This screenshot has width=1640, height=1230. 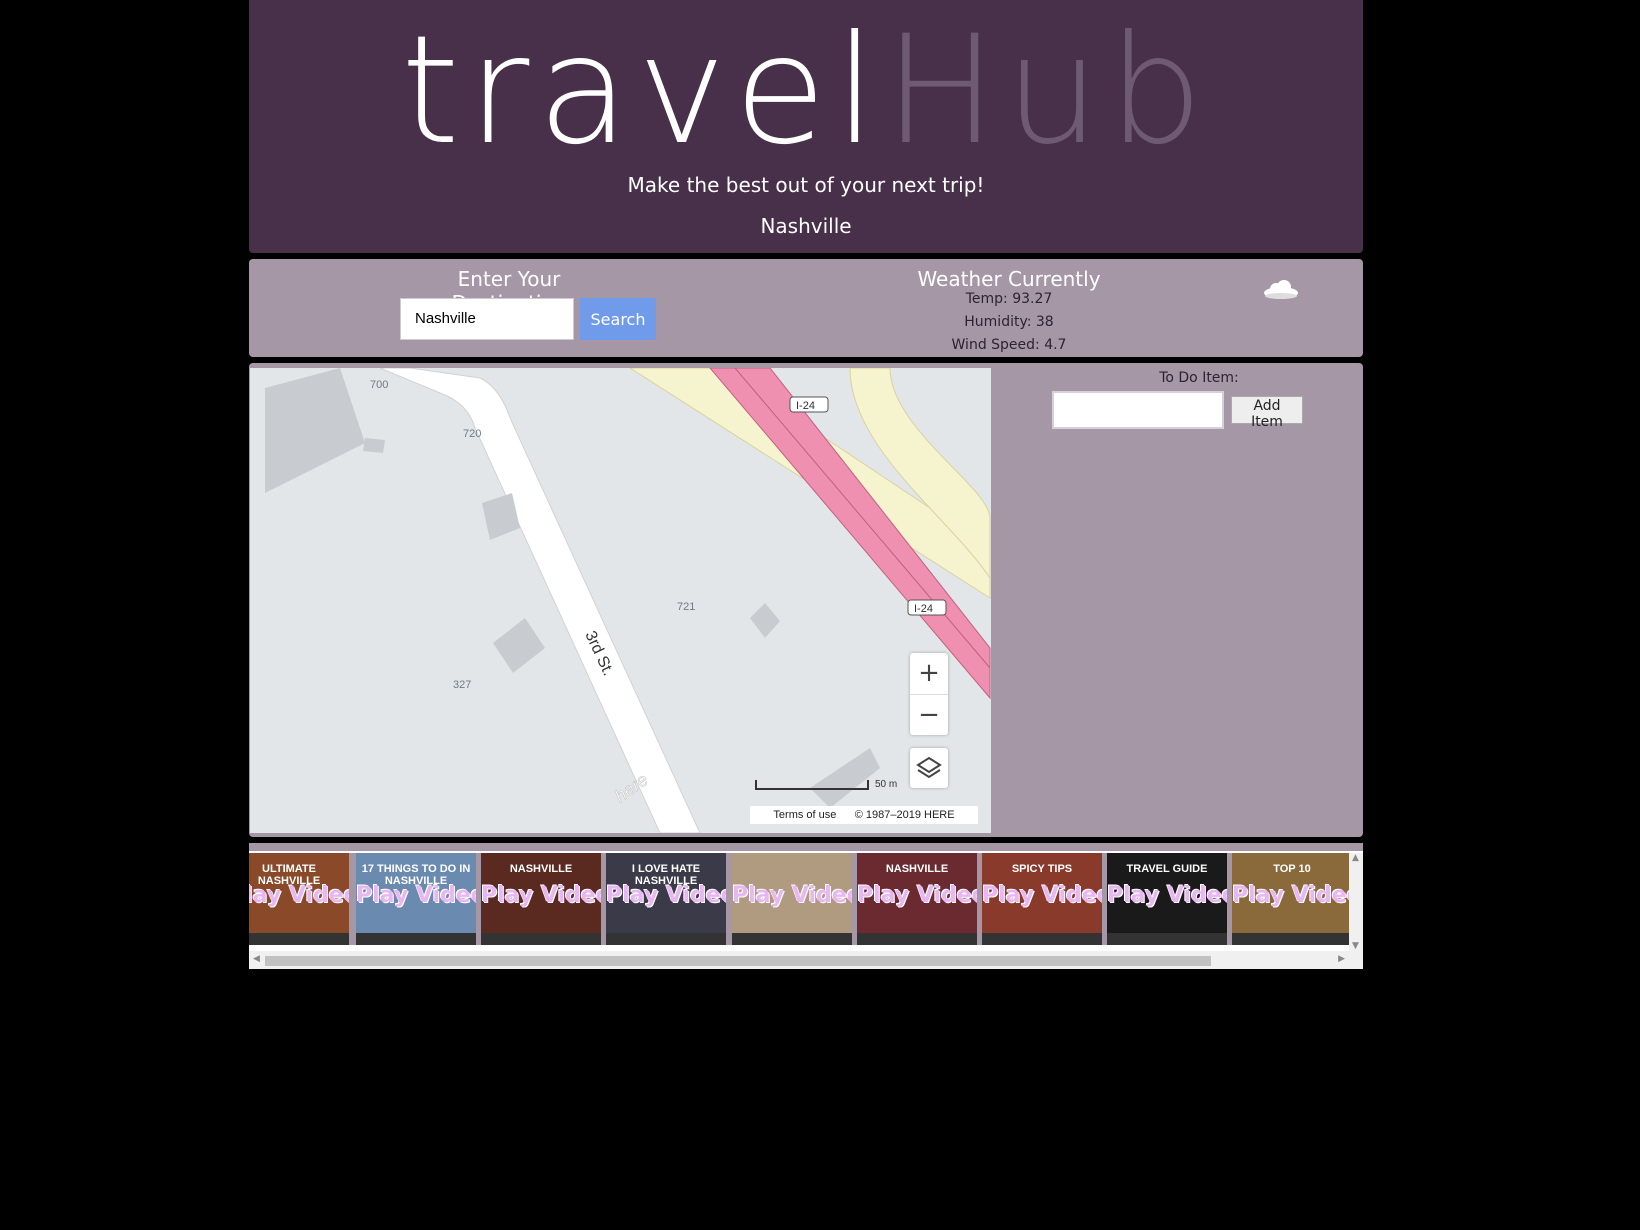 What do you see at coordinates (1009, 279) in the screenshot?
I see `weather-title: Weather Currently` at bounding box center [1009, 279].